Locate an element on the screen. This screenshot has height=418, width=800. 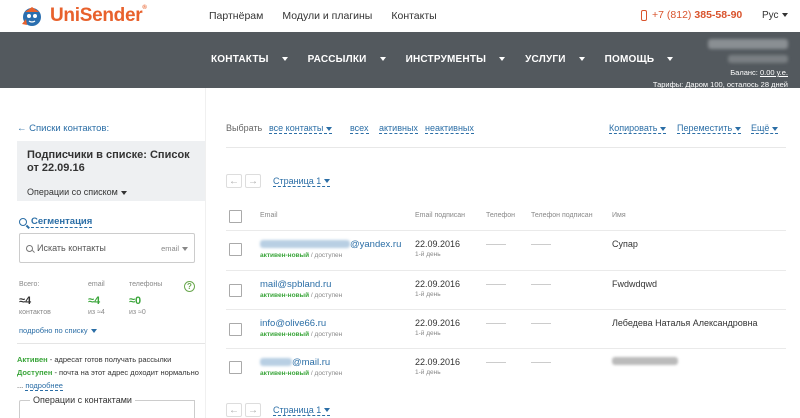
back-to-lists-link: ← Списки контактов: is located at coordinates (63, 128).